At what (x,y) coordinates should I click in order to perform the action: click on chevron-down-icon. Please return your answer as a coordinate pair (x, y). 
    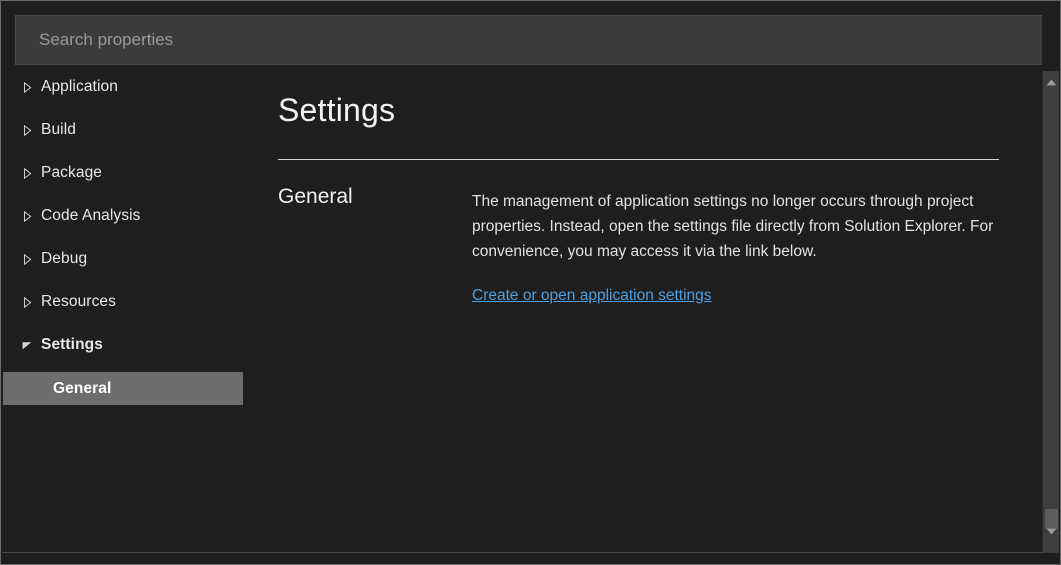
    Looking at the image, I should click on (27, 345).